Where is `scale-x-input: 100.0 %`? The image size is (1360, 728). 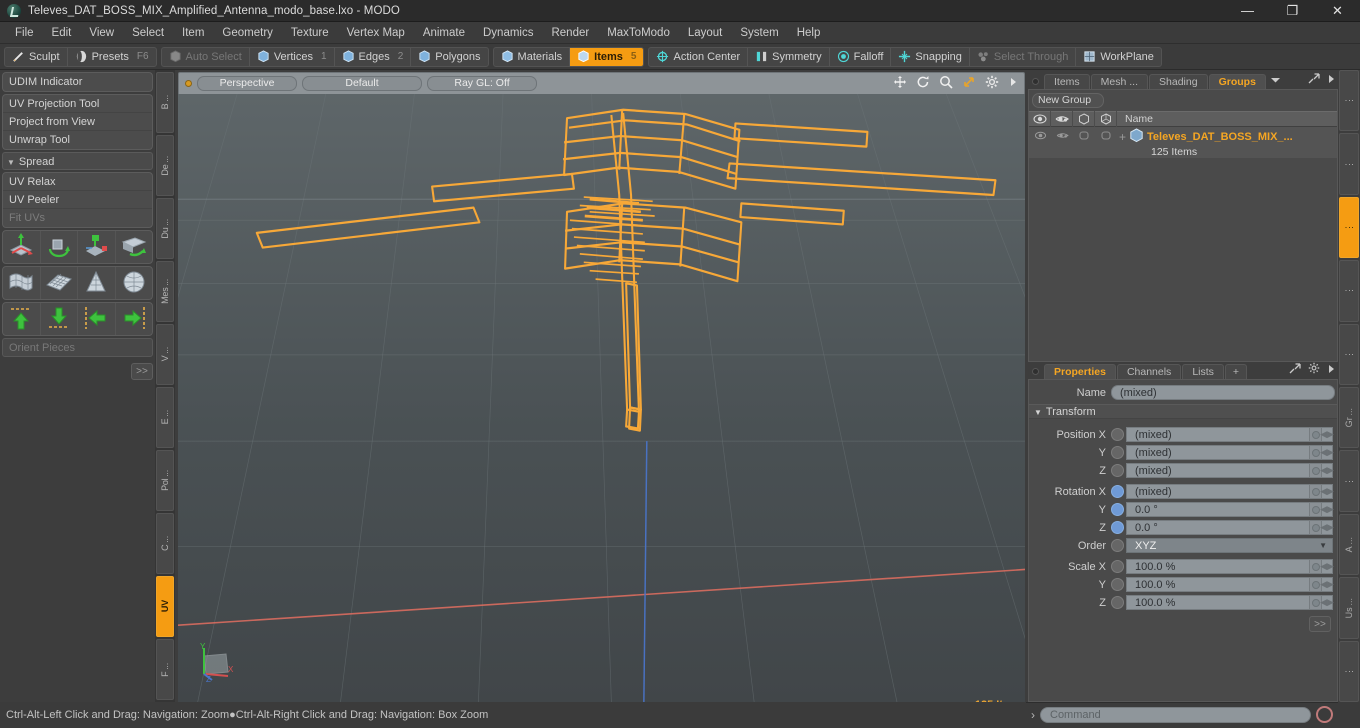 scale-x-input: 100.0 % is located at coordinates (1218, 566).